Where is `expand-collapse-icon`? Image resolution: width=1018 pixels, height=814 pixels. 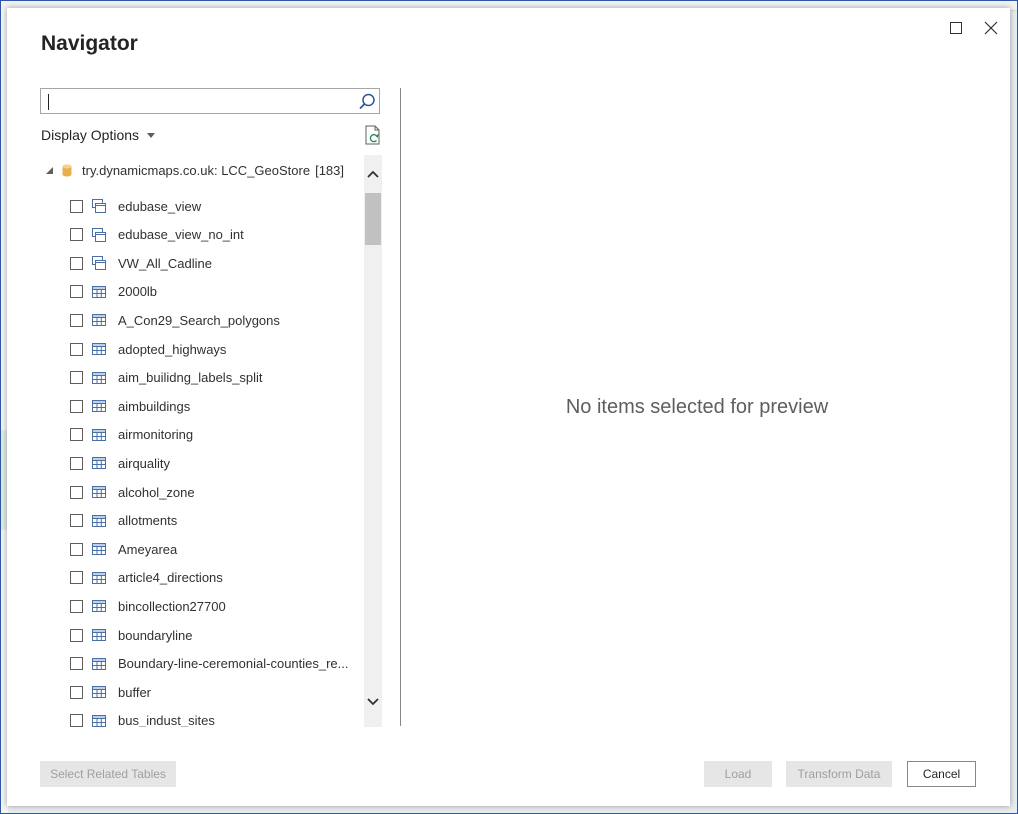 expand-collapse-icon is located at coordinates (51, 170).